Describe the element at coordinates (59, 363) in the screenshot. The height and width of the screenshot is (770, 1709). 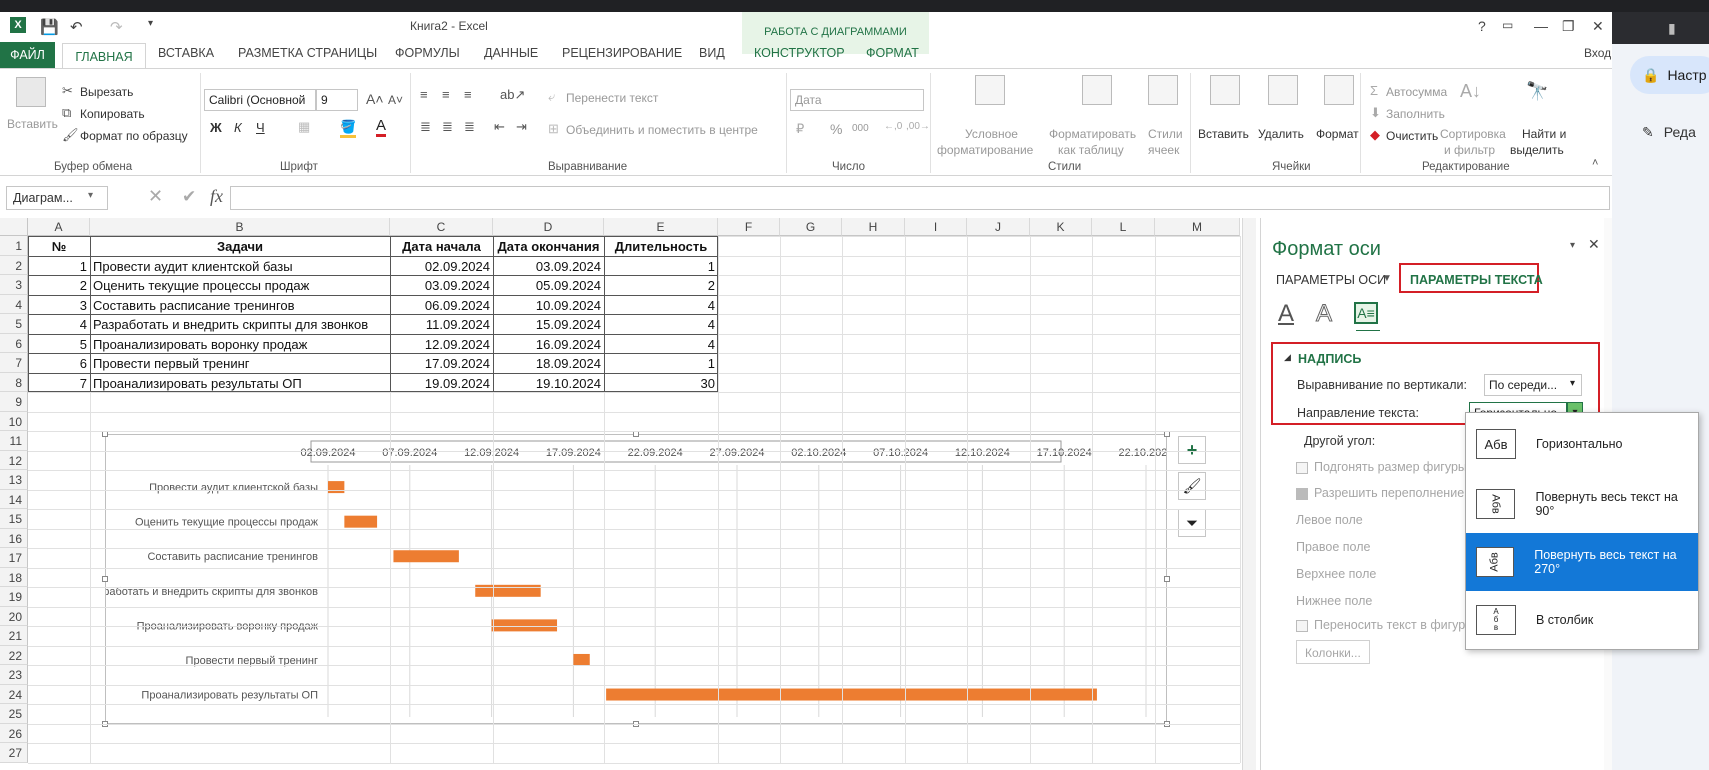
I see `table-cell: 6` at that location.